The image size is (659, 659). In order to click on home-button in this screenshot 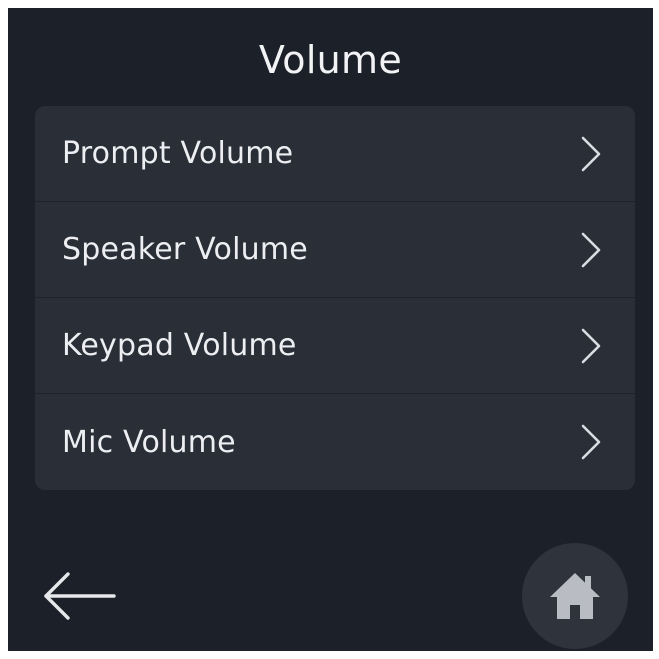, I will do `click(575, 596)`.